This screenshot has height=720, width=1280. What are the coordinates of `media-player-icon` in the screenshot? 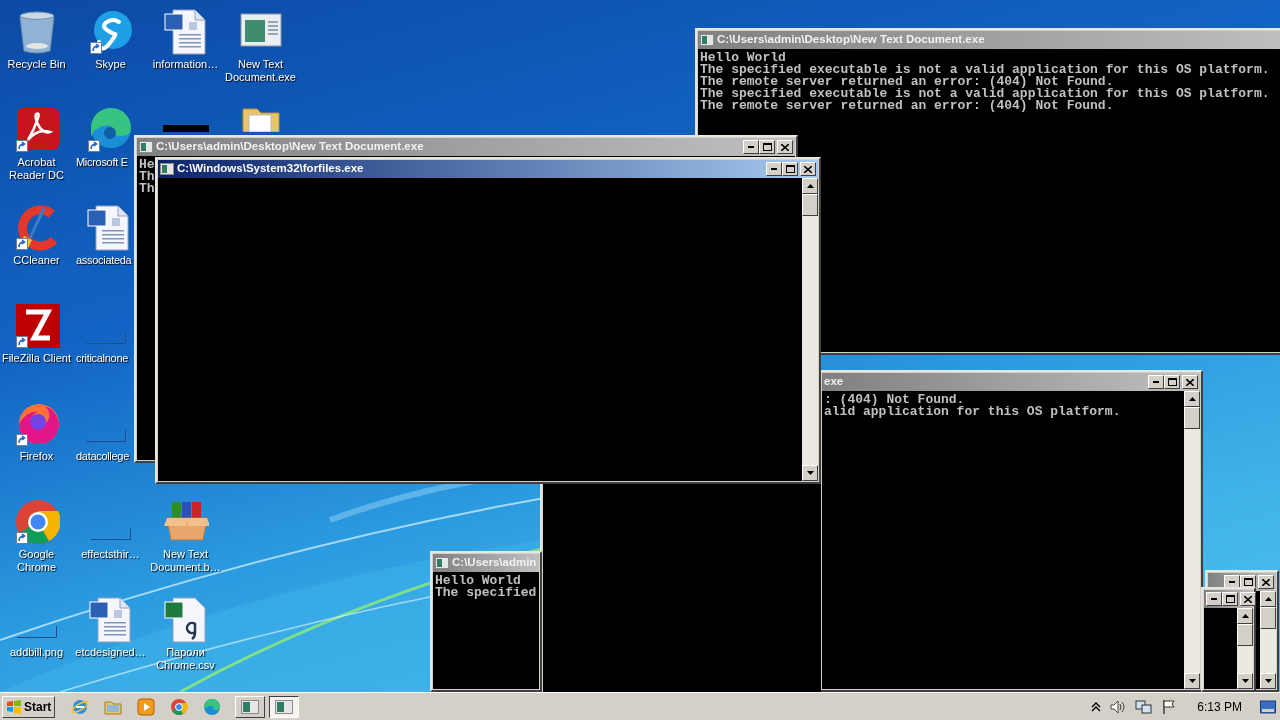 It's located at (146, 706).